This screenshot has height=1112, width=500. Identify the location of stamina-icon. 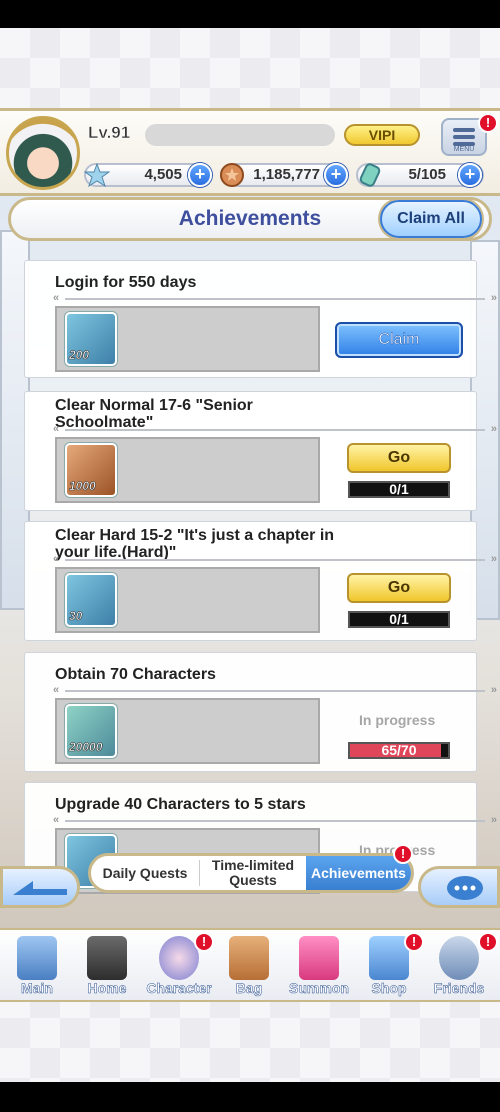
(370, 175).